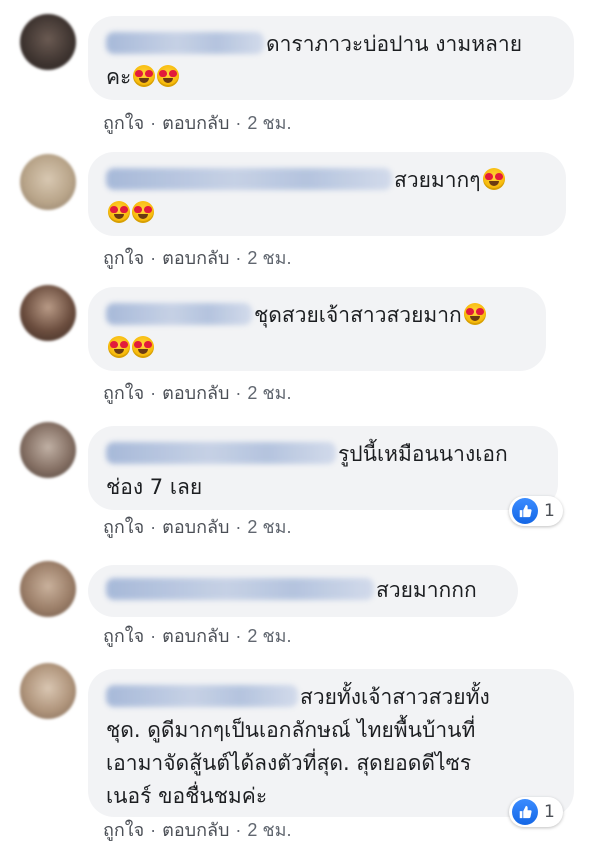  I want to click on comment-text: รูปนี้เหมือนนางเอก, so click(423, 454).